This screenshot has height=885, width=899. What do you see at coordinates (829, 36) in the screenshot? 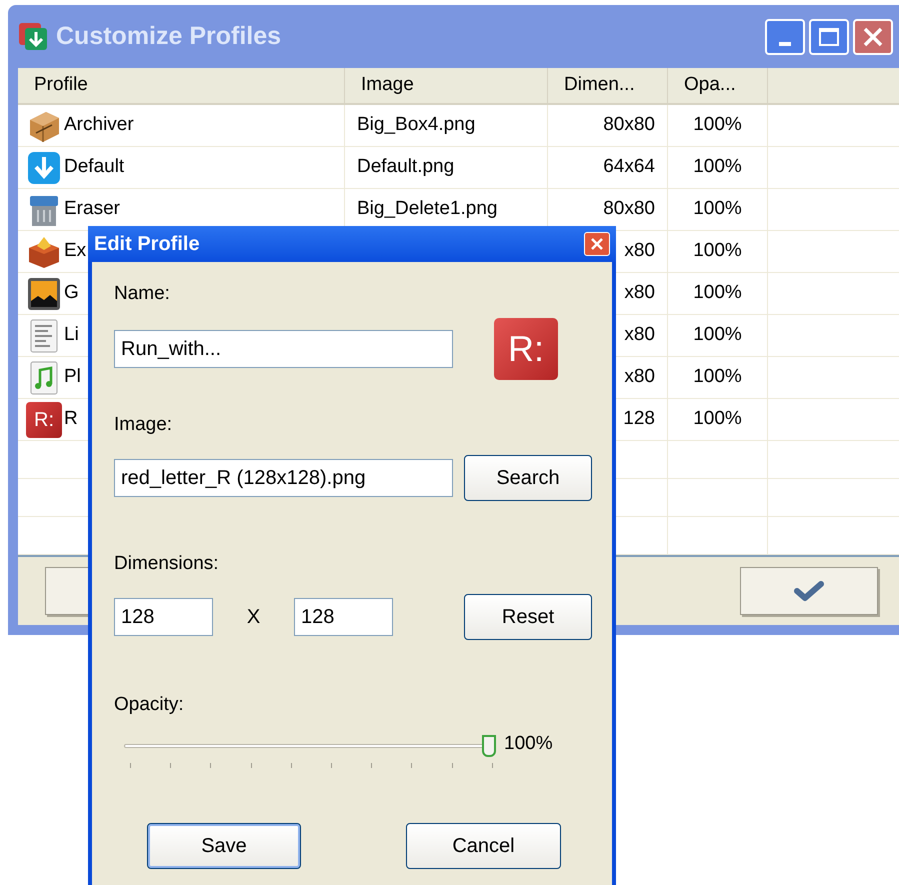
I see `maximize-button` at bounding box center [829, 36].